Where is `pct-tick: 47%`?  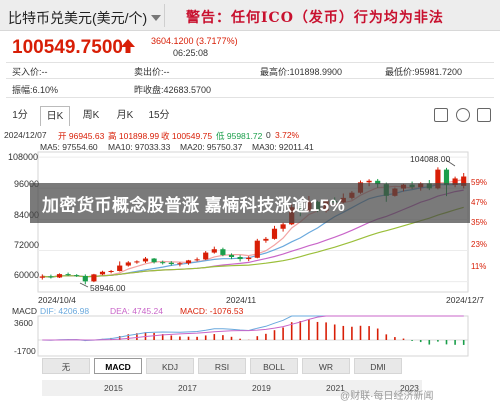 pct-tick: 47% is located at coordinates (479, 202).